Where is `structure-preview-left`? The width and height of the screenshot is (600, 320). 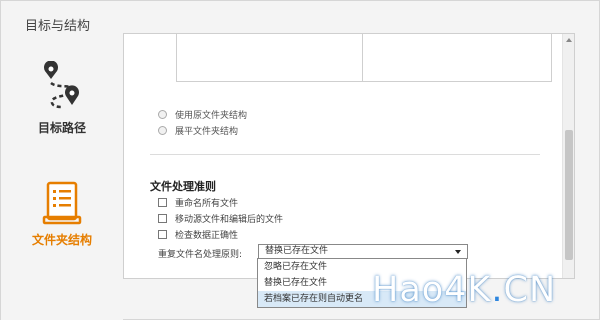
structure-preview-left is located at coordinates (271, 58).